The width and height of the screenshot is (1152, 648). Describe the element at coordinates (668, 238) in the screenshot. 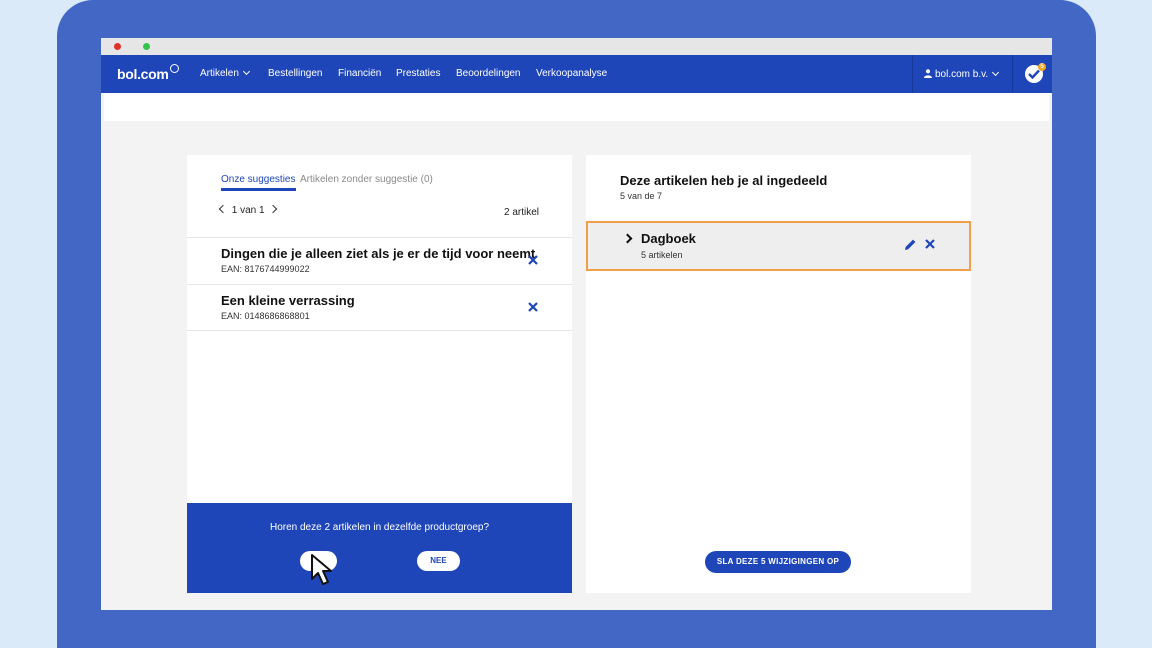

I see `group-name: Dagboek` at that location.